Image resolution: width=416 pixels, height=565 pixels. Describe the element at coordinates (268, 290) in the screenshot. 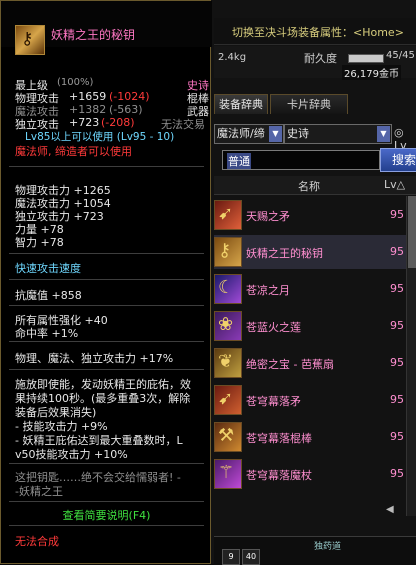

I see `list-item-name: 苍凉之月` at that location.